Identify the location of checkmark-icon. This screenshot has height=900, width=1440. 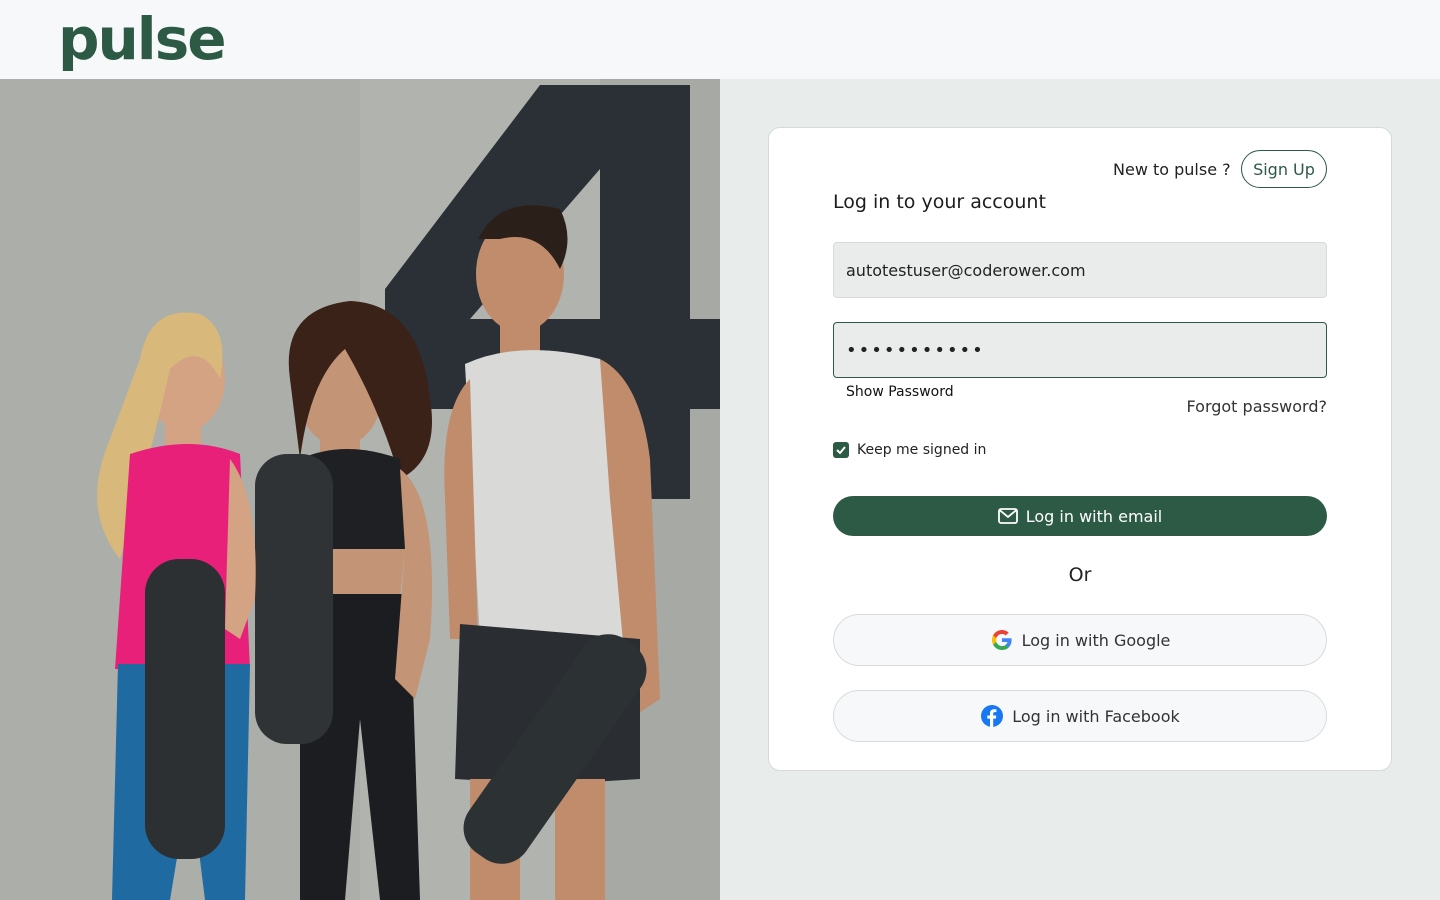
(841, 450).